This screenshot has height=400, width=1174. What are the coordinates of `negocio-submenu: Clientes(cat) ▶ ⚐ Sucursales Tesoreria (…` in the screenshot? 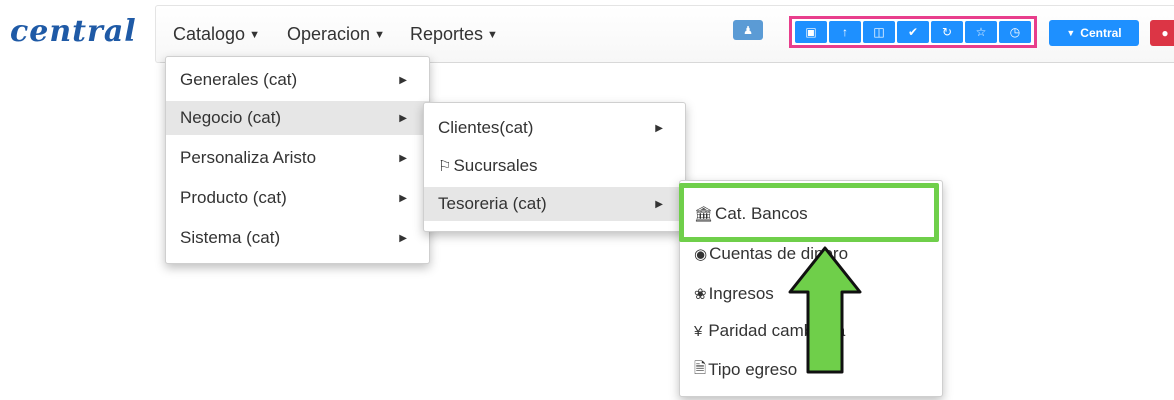 It's located at (554, 167).